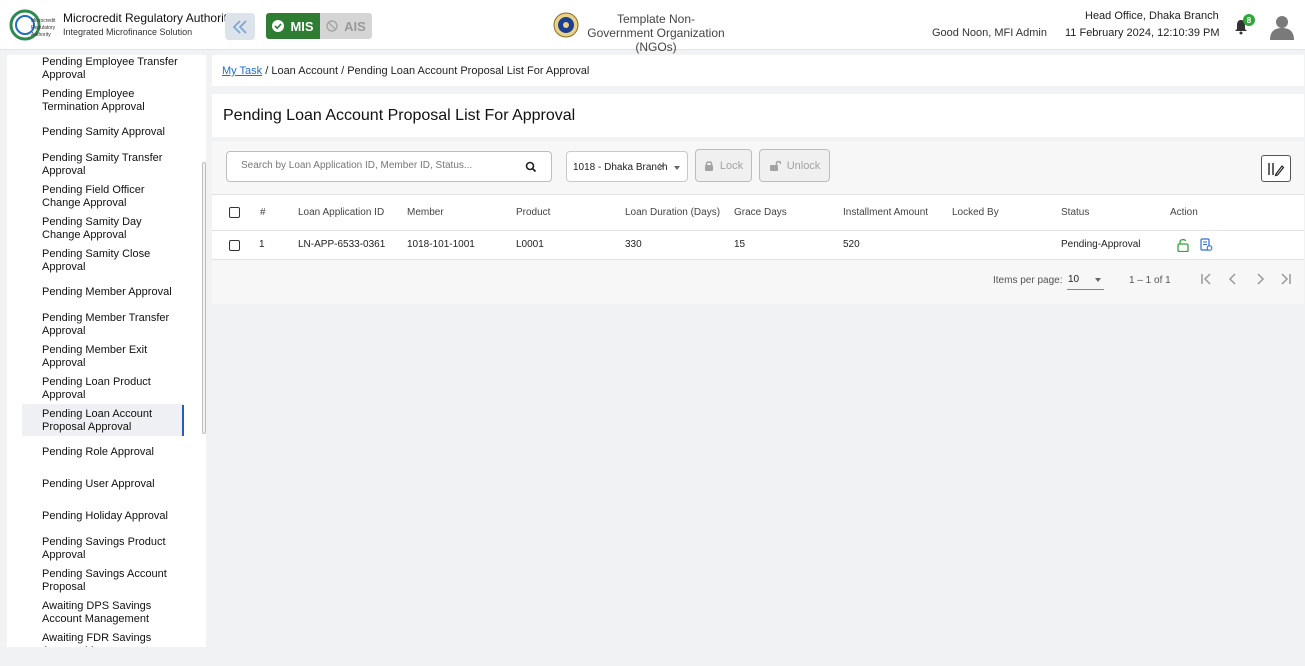 This screenshot has height=666, width=1305. Describe the element at coordinates (278, 26) in the screenshot. I see `check-circle-icon` at that location.